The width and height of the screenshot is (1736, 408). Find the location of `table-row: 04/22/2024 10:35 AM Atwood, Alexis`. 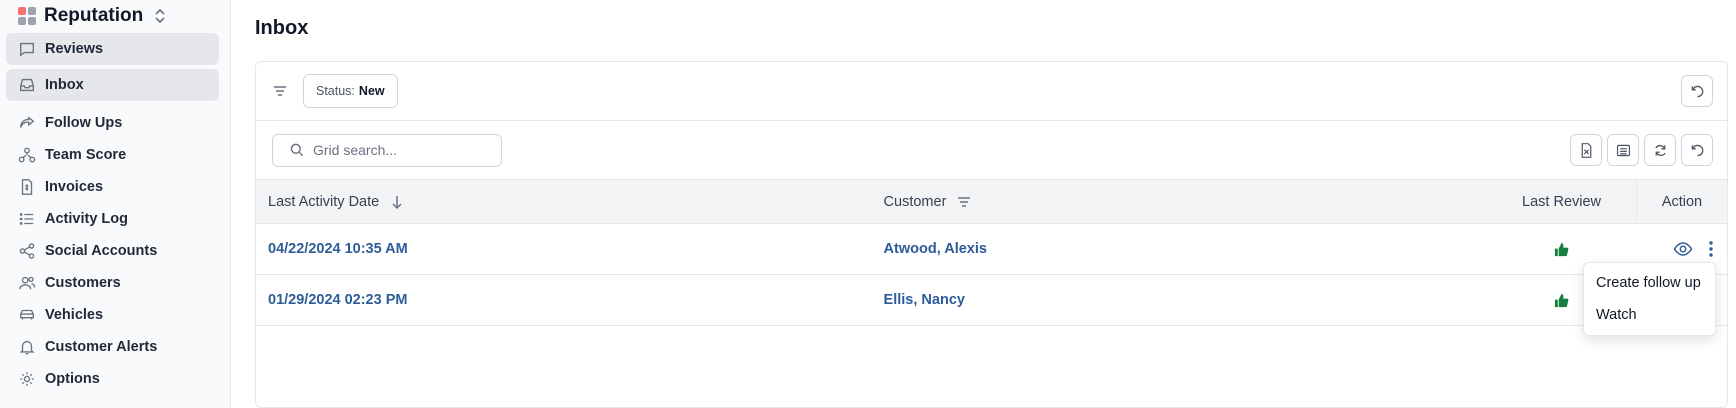

table-row: 04/22/2024 10:35 AM Atwood, Alexis is located at coordinates (991, 249).